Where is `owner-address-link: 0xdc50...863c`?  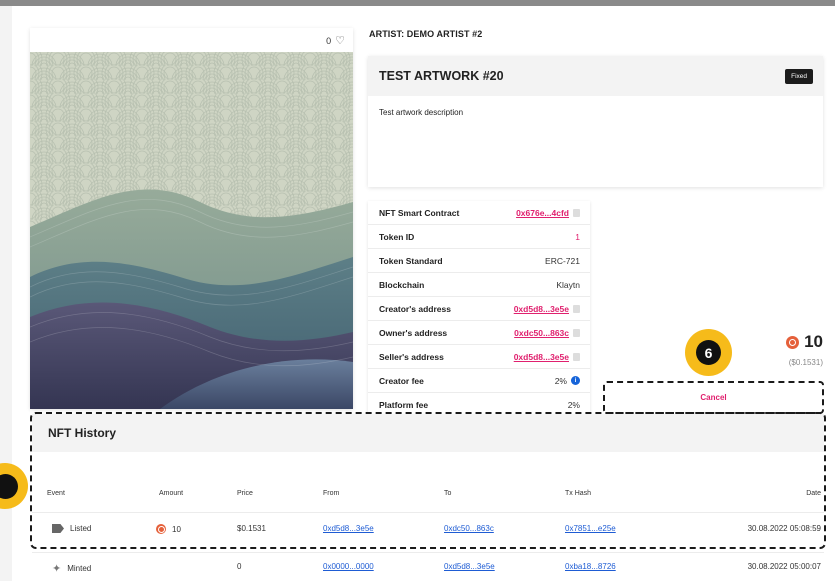 owner-address-link: 0xdc50...863c is located at coordinates (541, 333).